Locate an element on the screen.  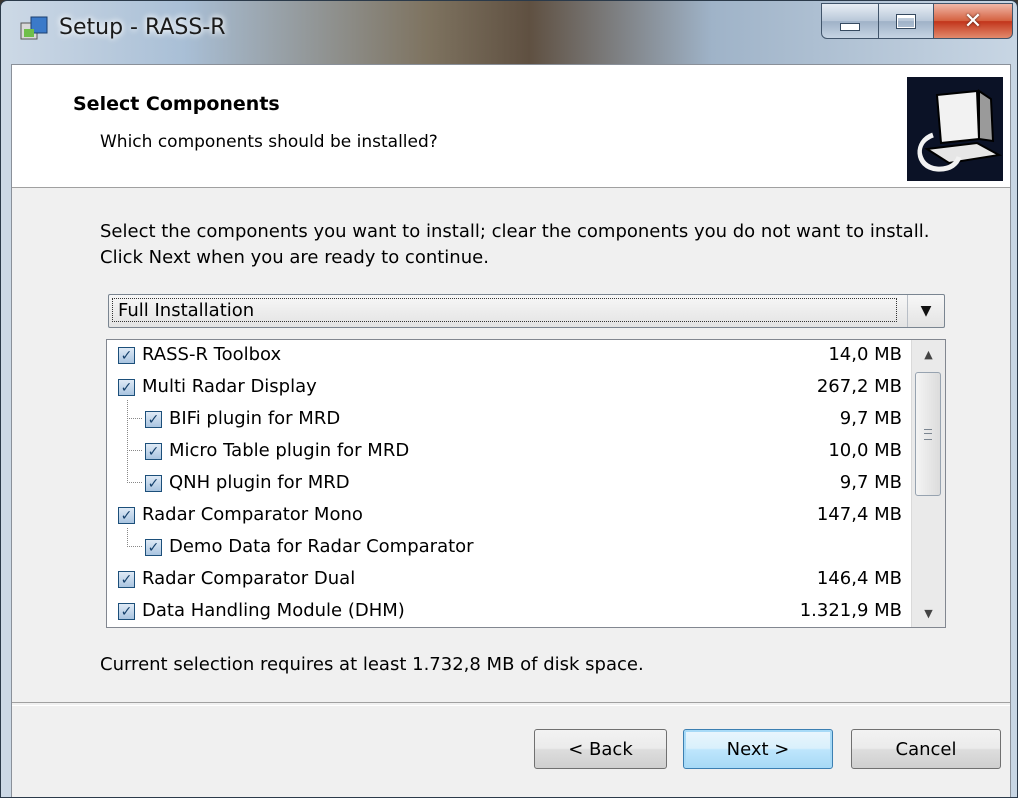
minimize-icon is located at coordinates (850, 27).